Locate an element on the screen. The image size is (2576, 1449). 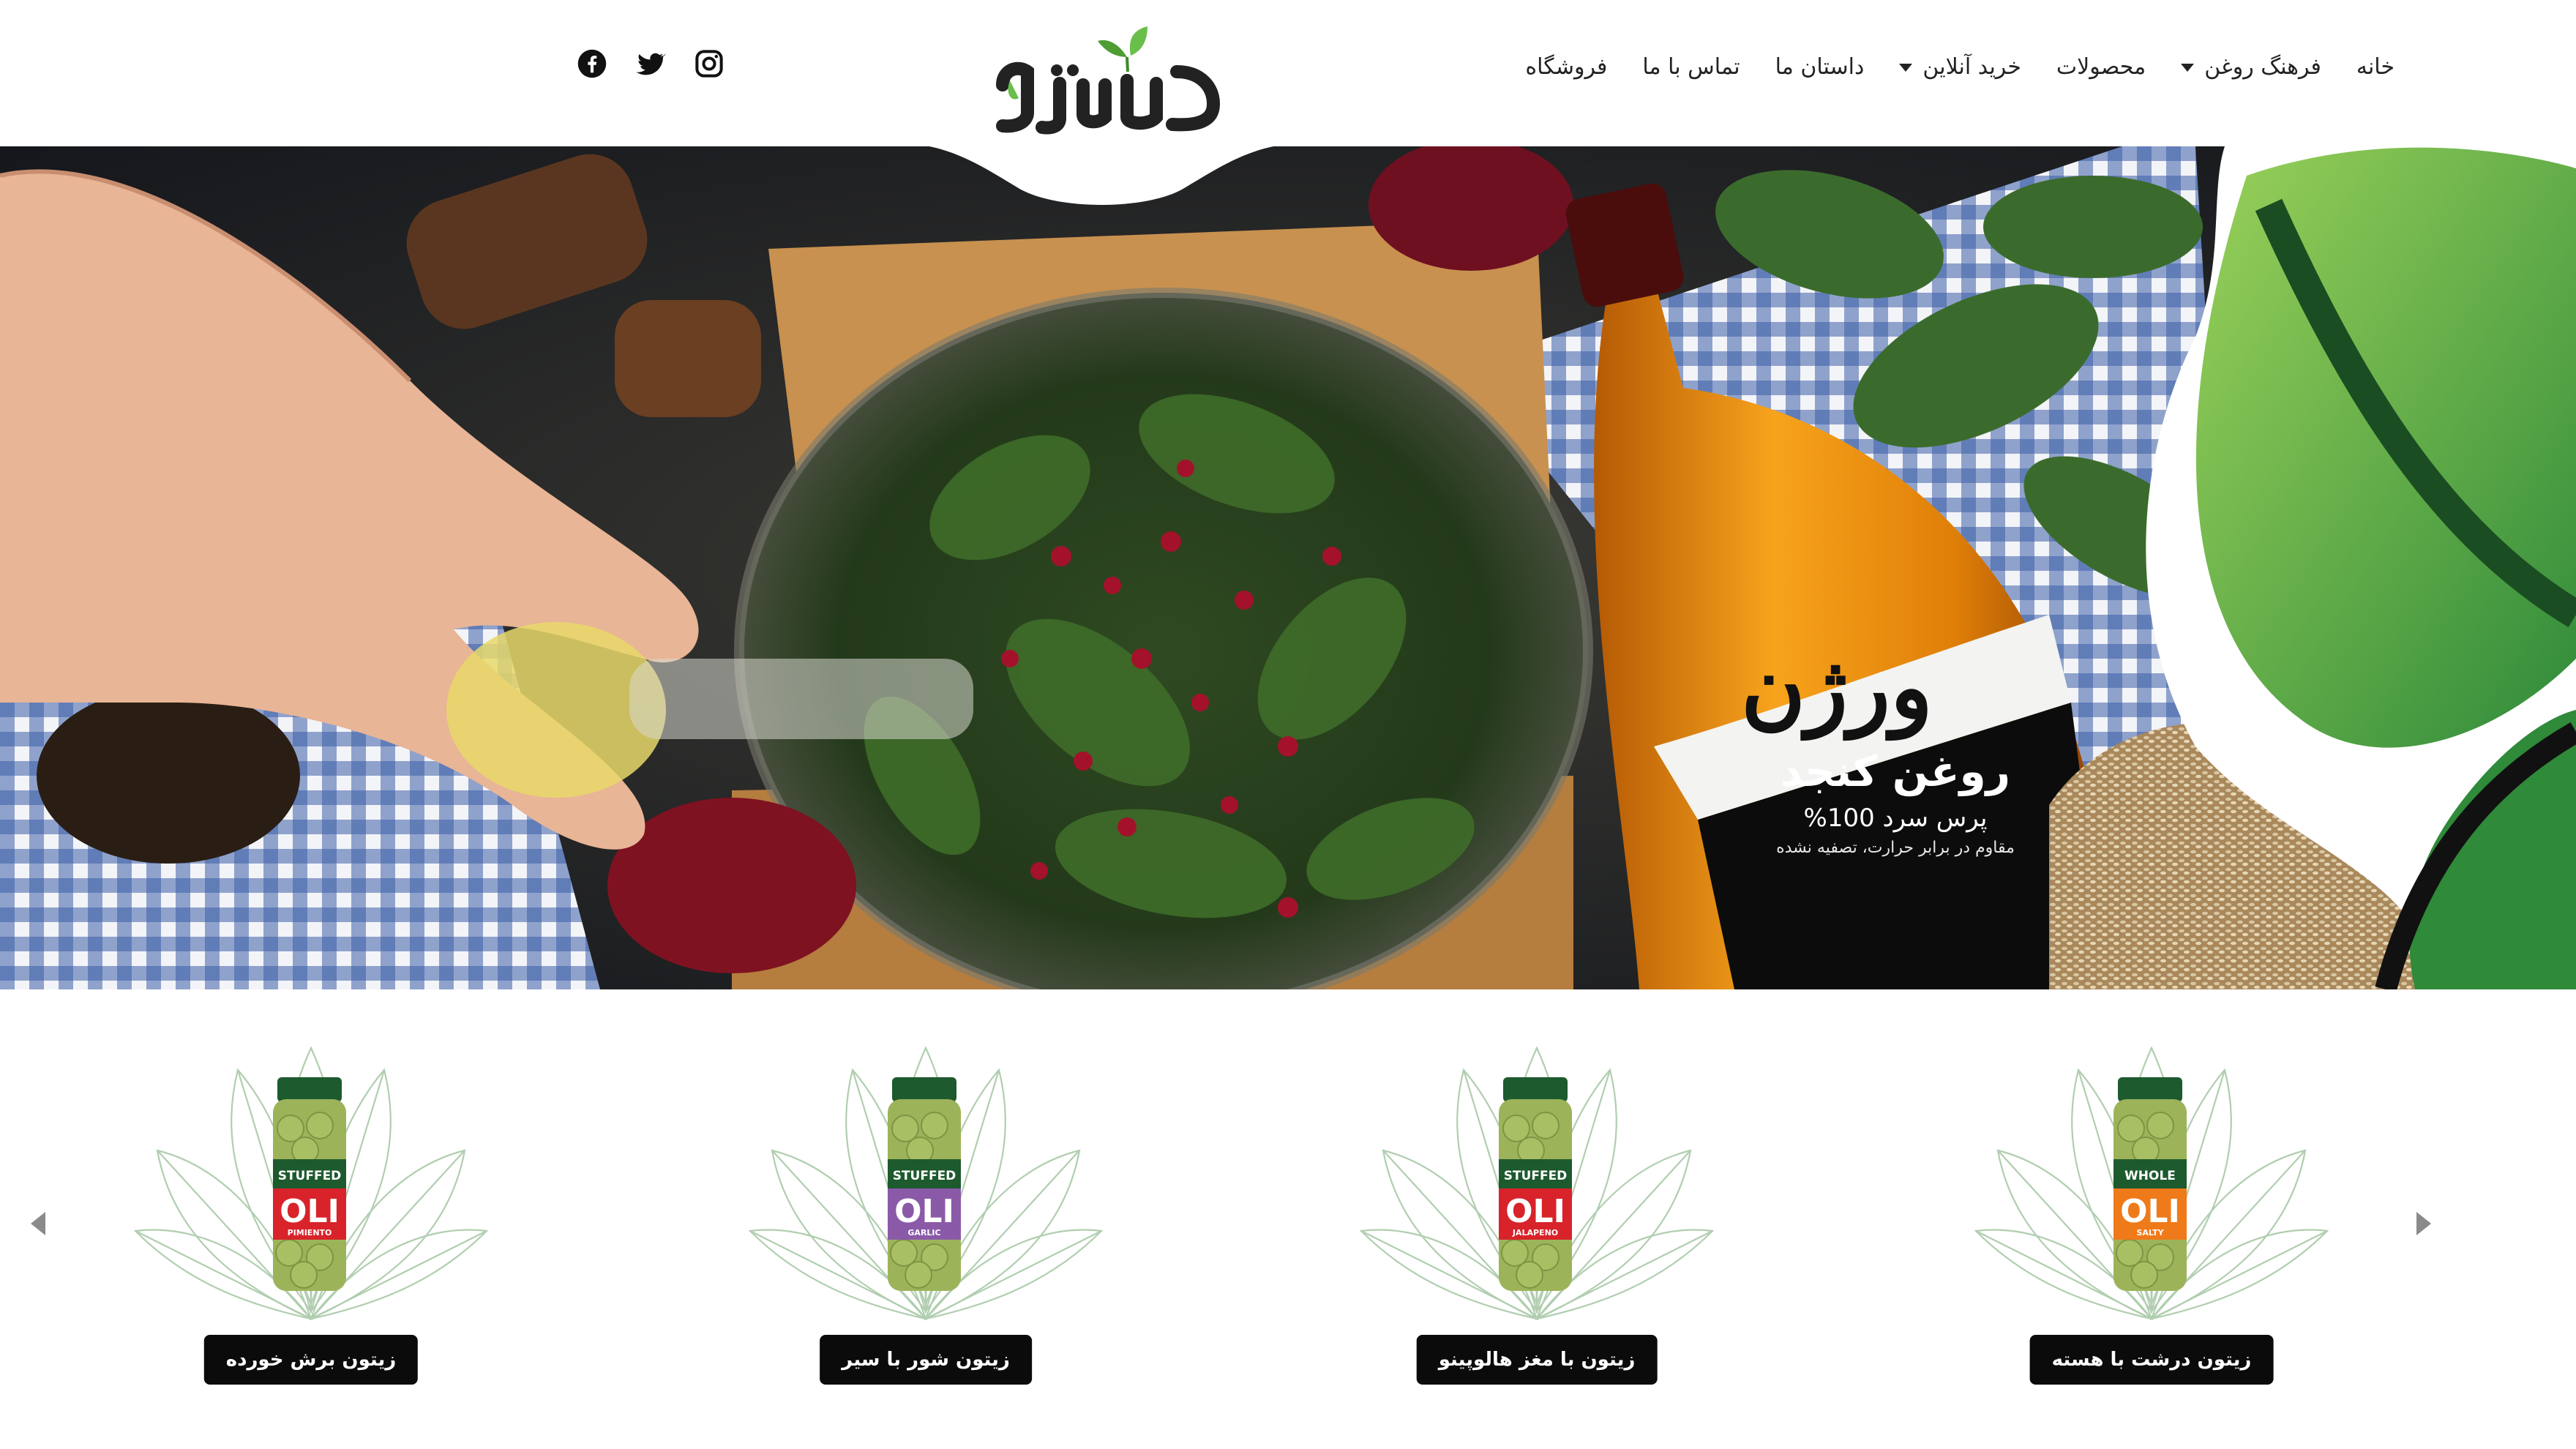
jar-variant: PIMIENTO is located at coordinates (310, 1233).